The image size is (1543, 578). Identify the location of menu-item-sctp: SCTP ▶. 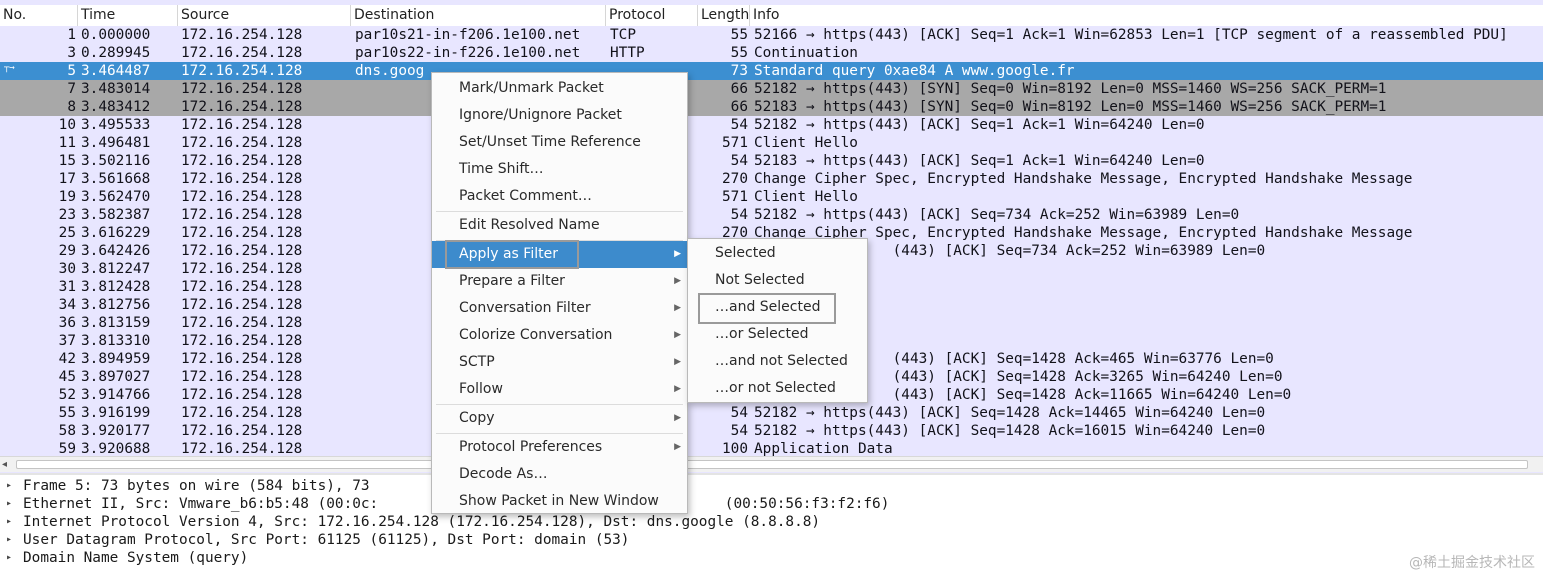
(559, 362).